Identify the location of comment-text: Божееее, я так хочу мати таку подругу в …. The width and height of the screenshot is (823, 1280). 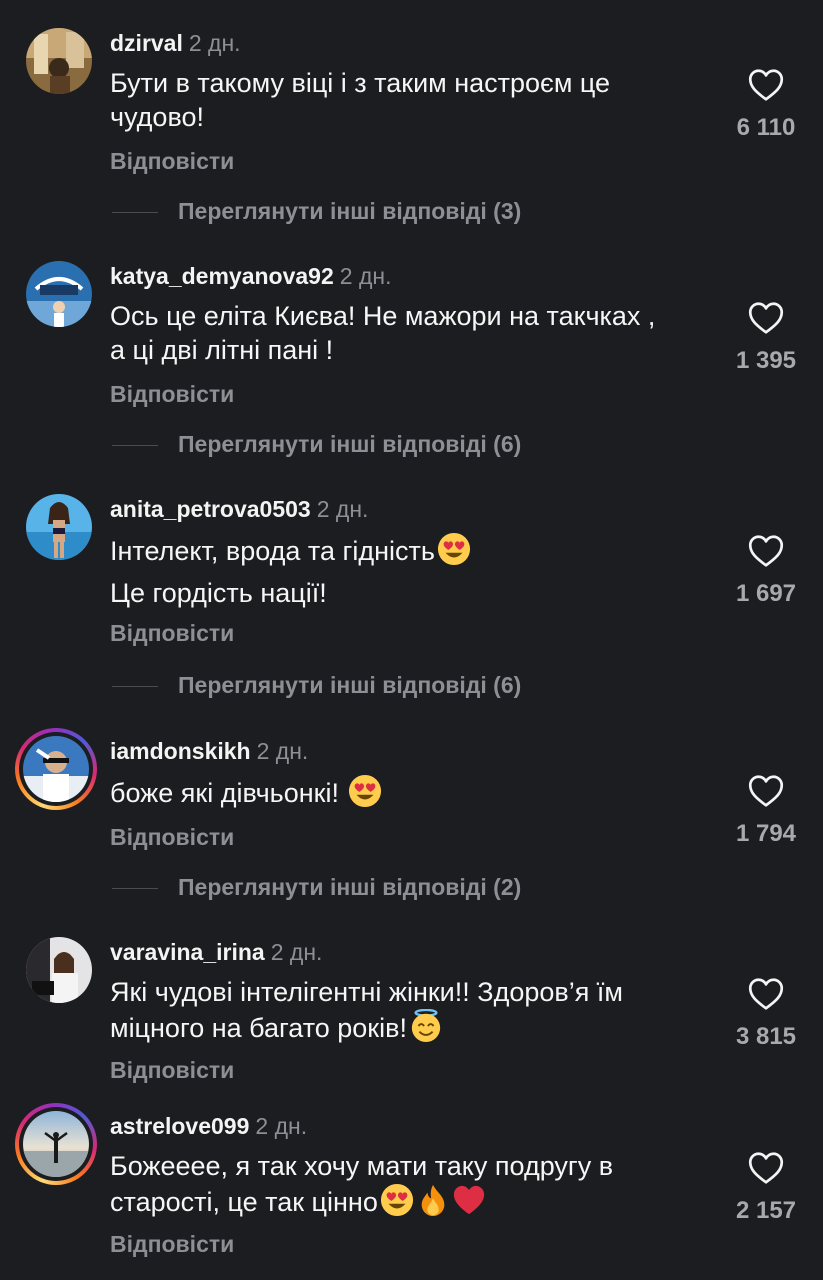
(405, 1184).